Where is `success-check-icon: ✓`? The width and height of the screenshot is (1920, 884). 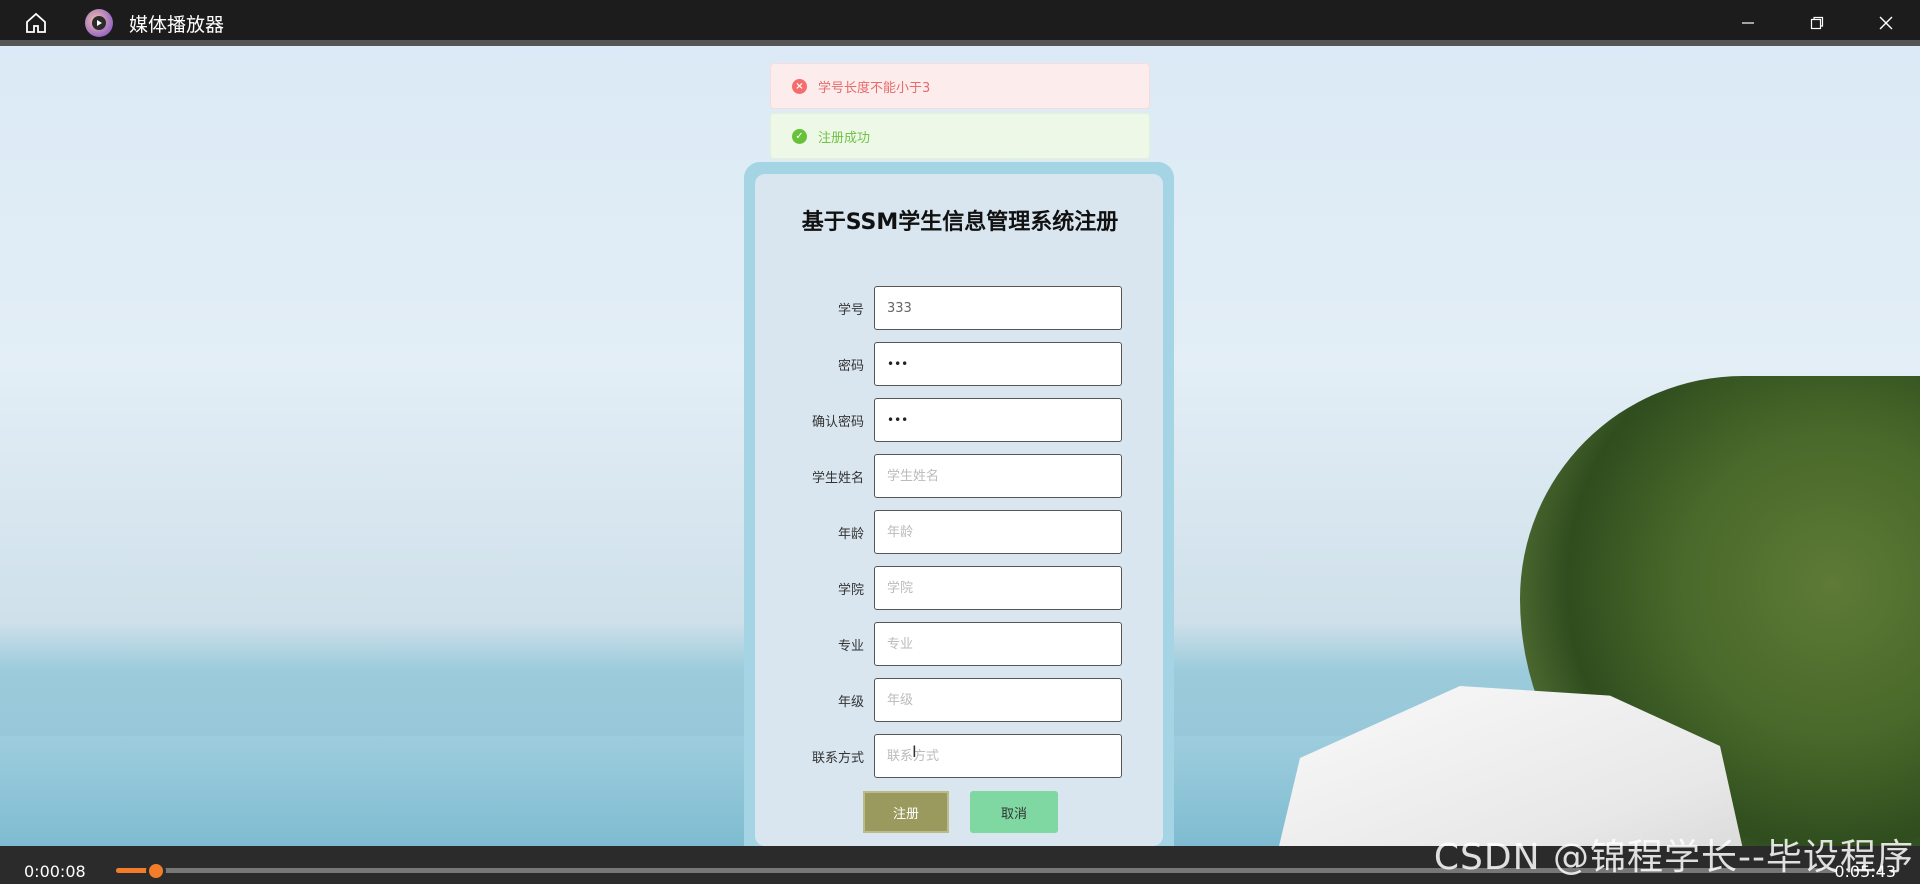
success-check-icon: ✓ is located at coordinates (799, 136).